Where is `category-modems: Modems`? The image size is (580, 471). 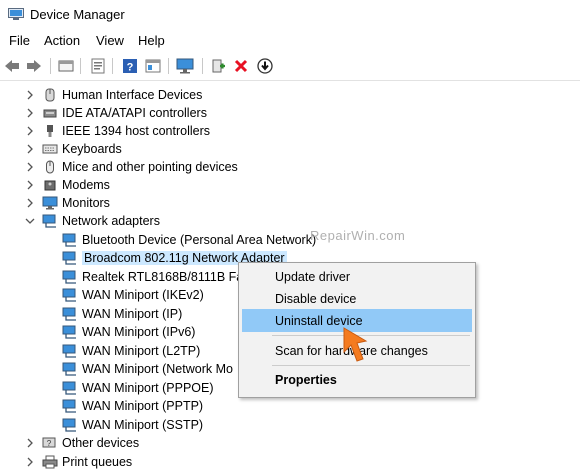
category-modems: Modems is located at coordinates (67, 185).